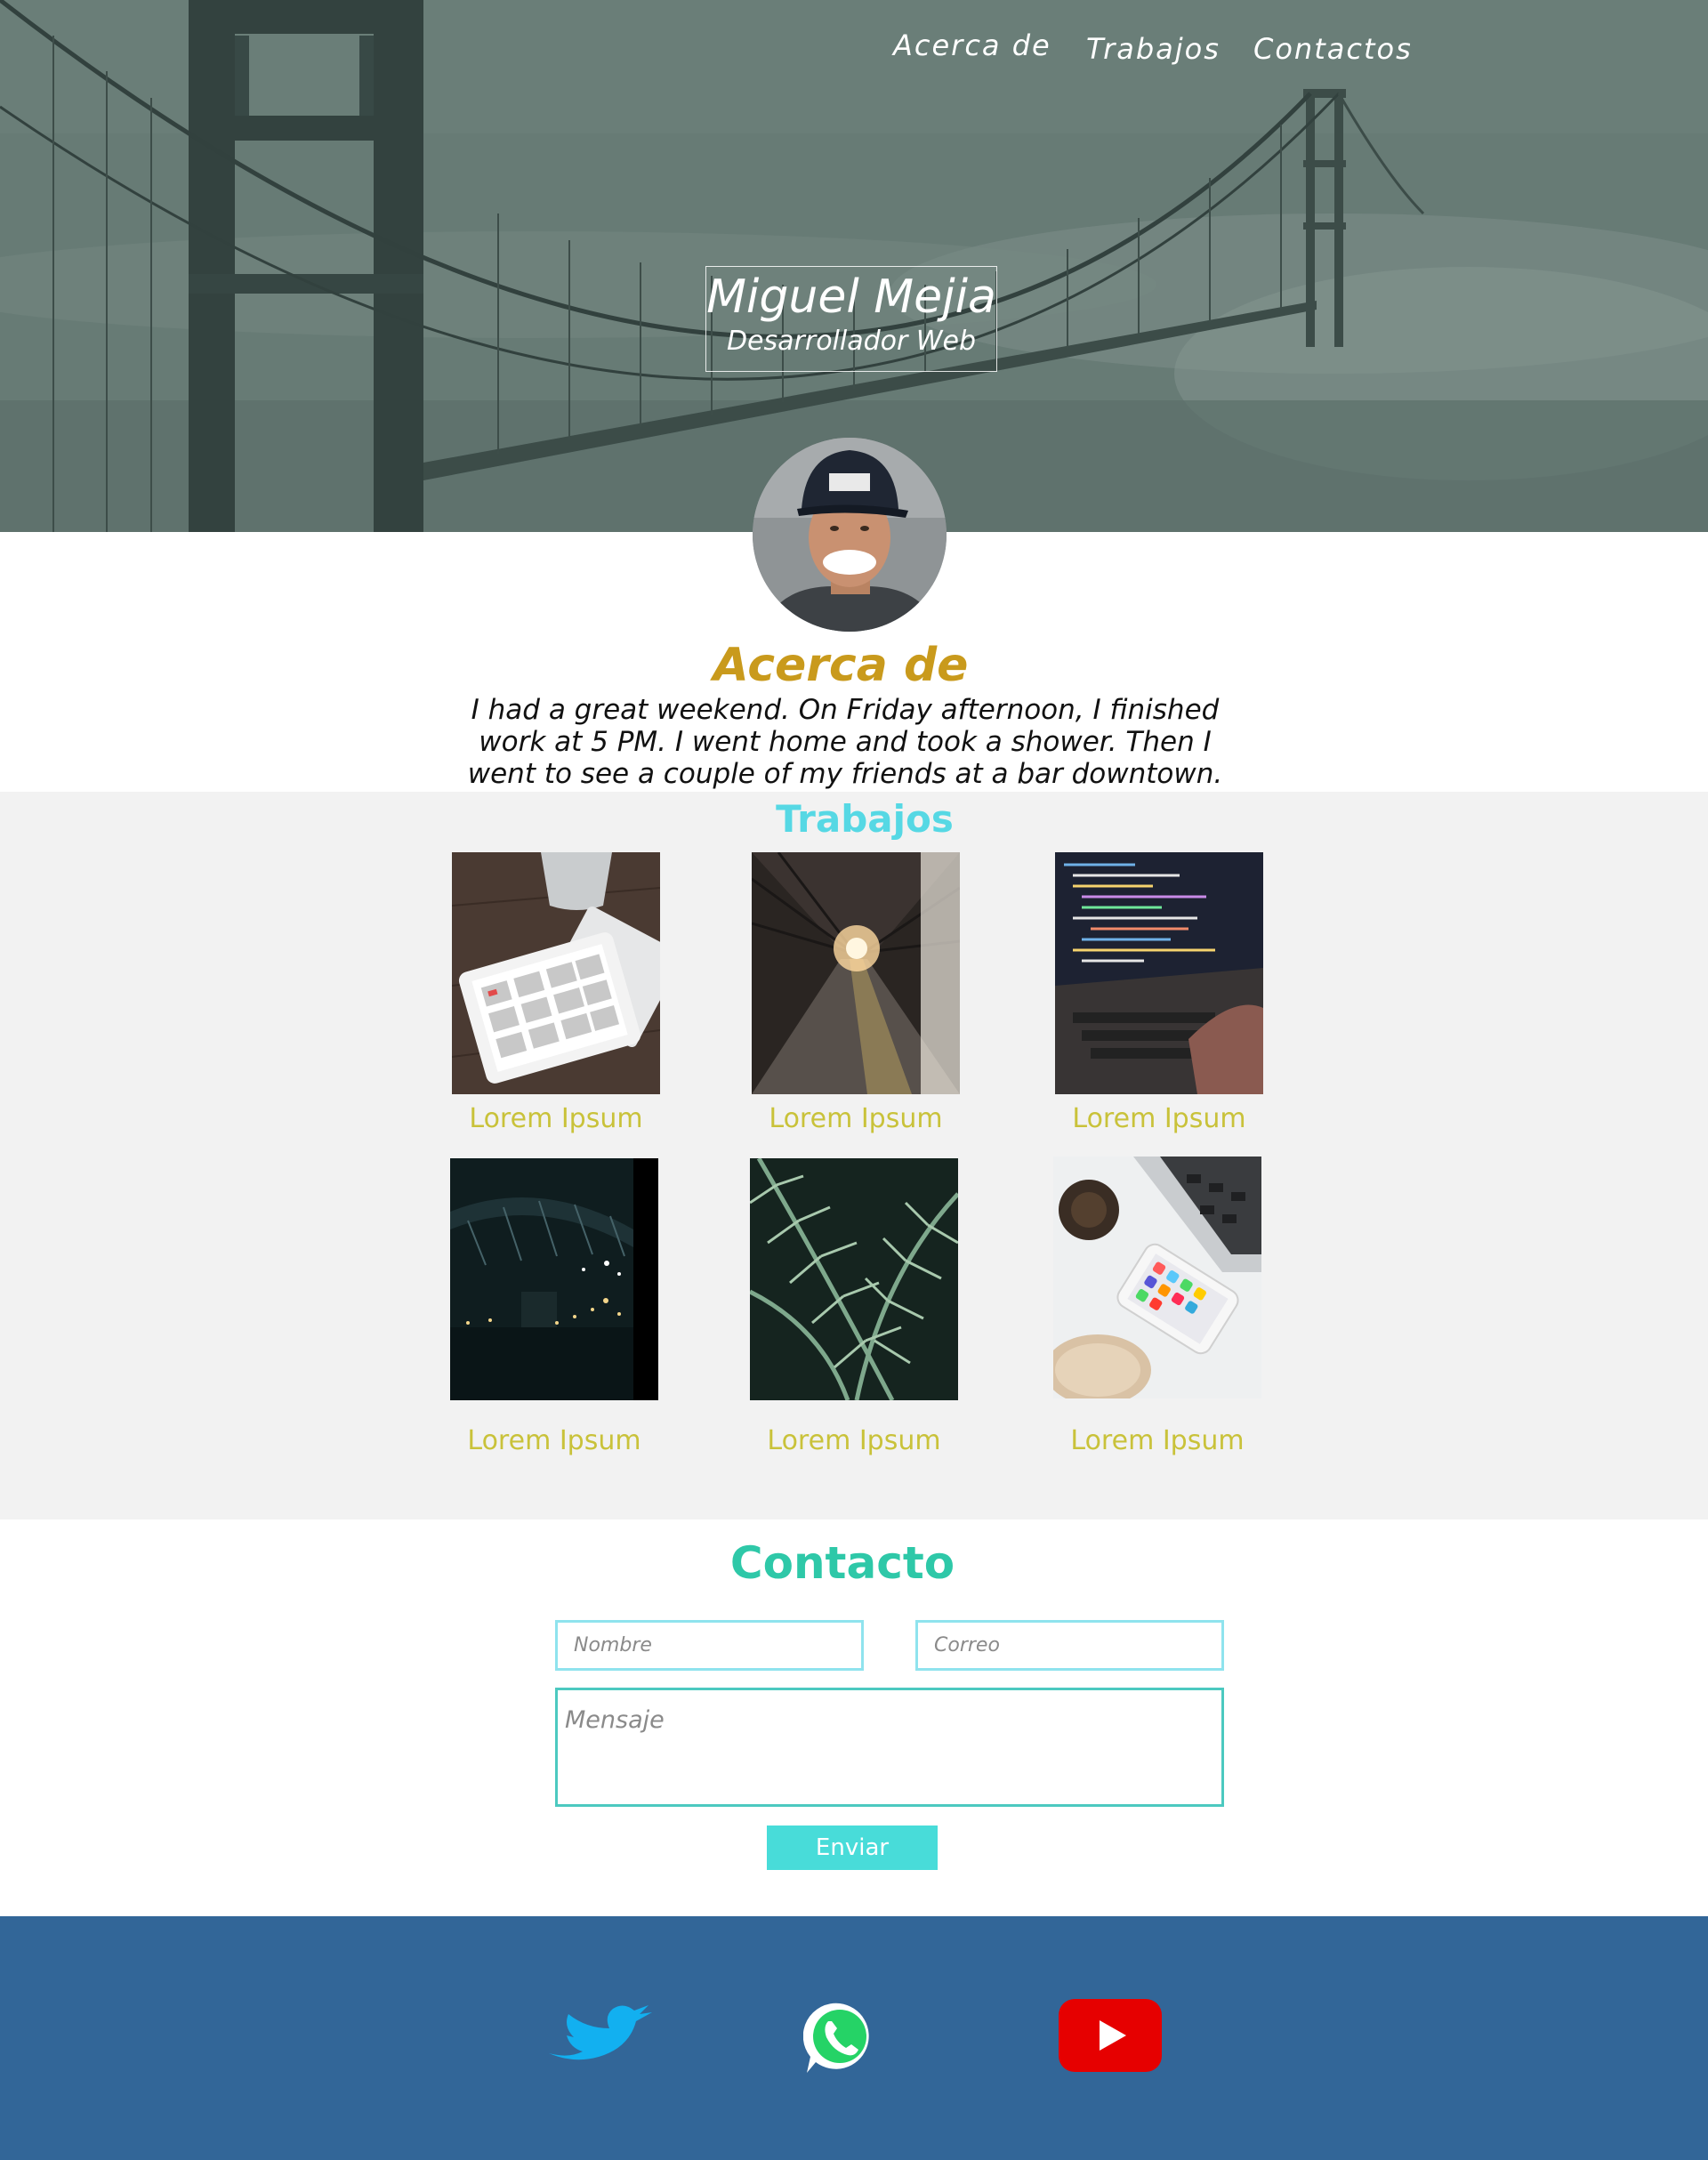 The image size is (1708, 2160). What do you see at coordinates (852, 1848) in the screenshot?
I see `submit-button: Enviar` at bounding box center [852, 1848].